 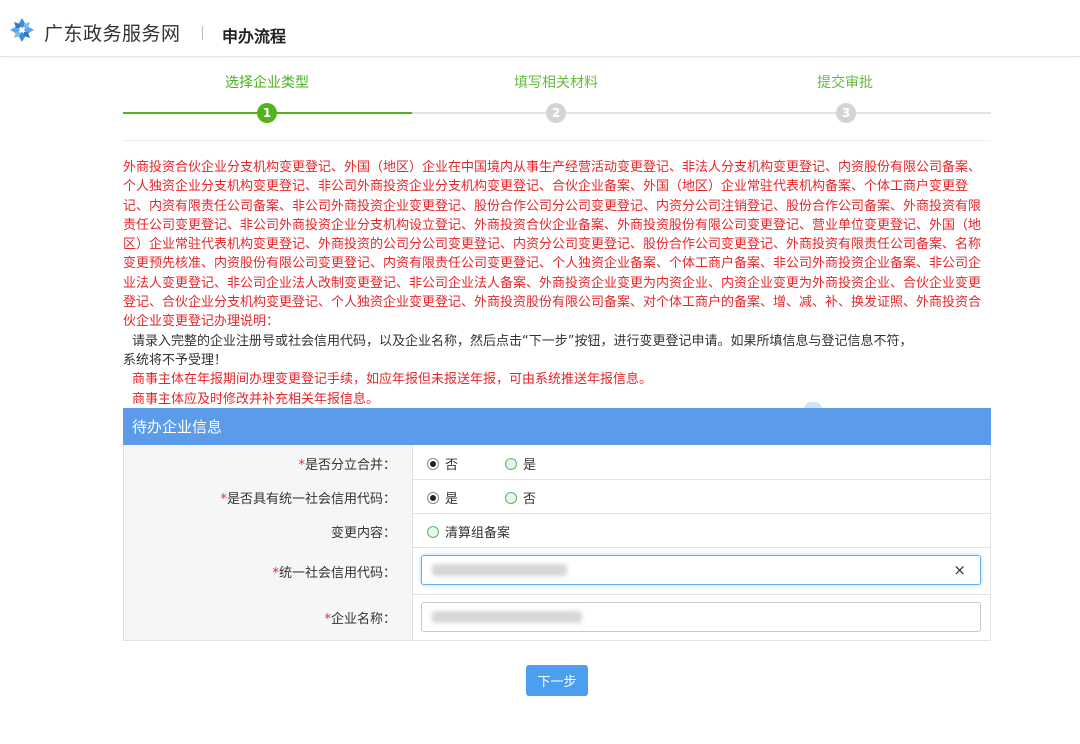 I want to click on credit-code-label: 统一社会信用代码：, so click(x=337, y=573).